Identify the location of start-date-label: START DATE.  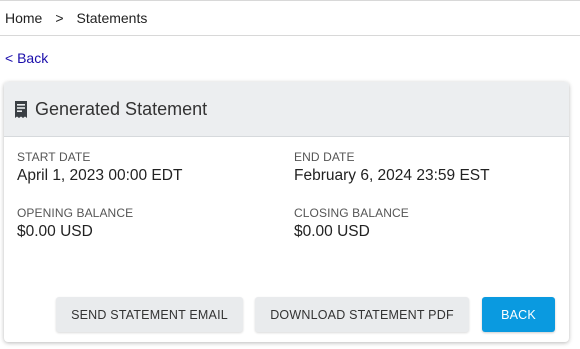
(54, 157).